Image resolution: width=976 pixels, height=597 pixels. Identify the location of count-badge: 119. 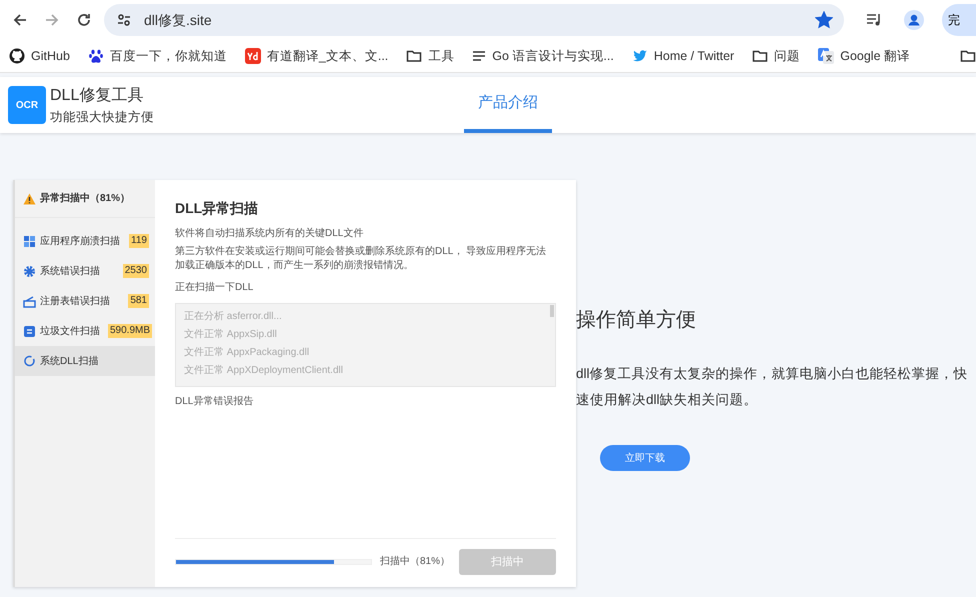
(139, 241).